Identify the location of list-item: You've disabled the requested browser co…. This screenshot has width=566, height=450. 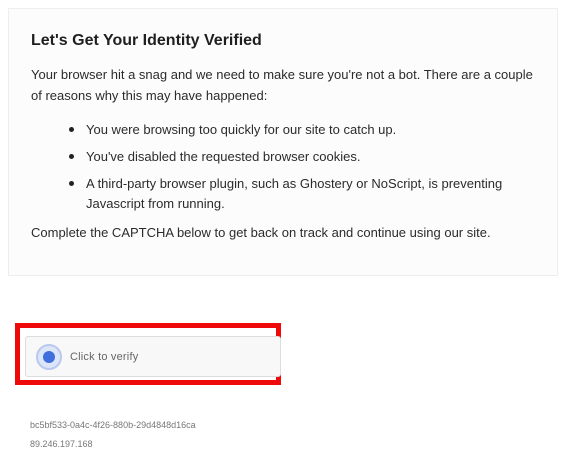
(301, 157).